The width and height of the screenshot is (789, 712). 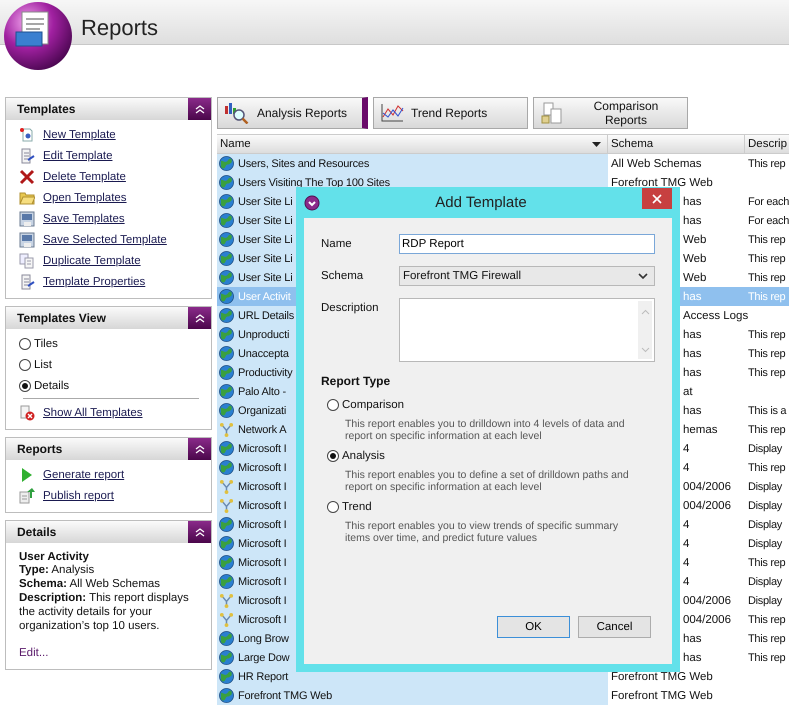 I want to click on sidebar-link: Generate report, so click(x=83, y=474).